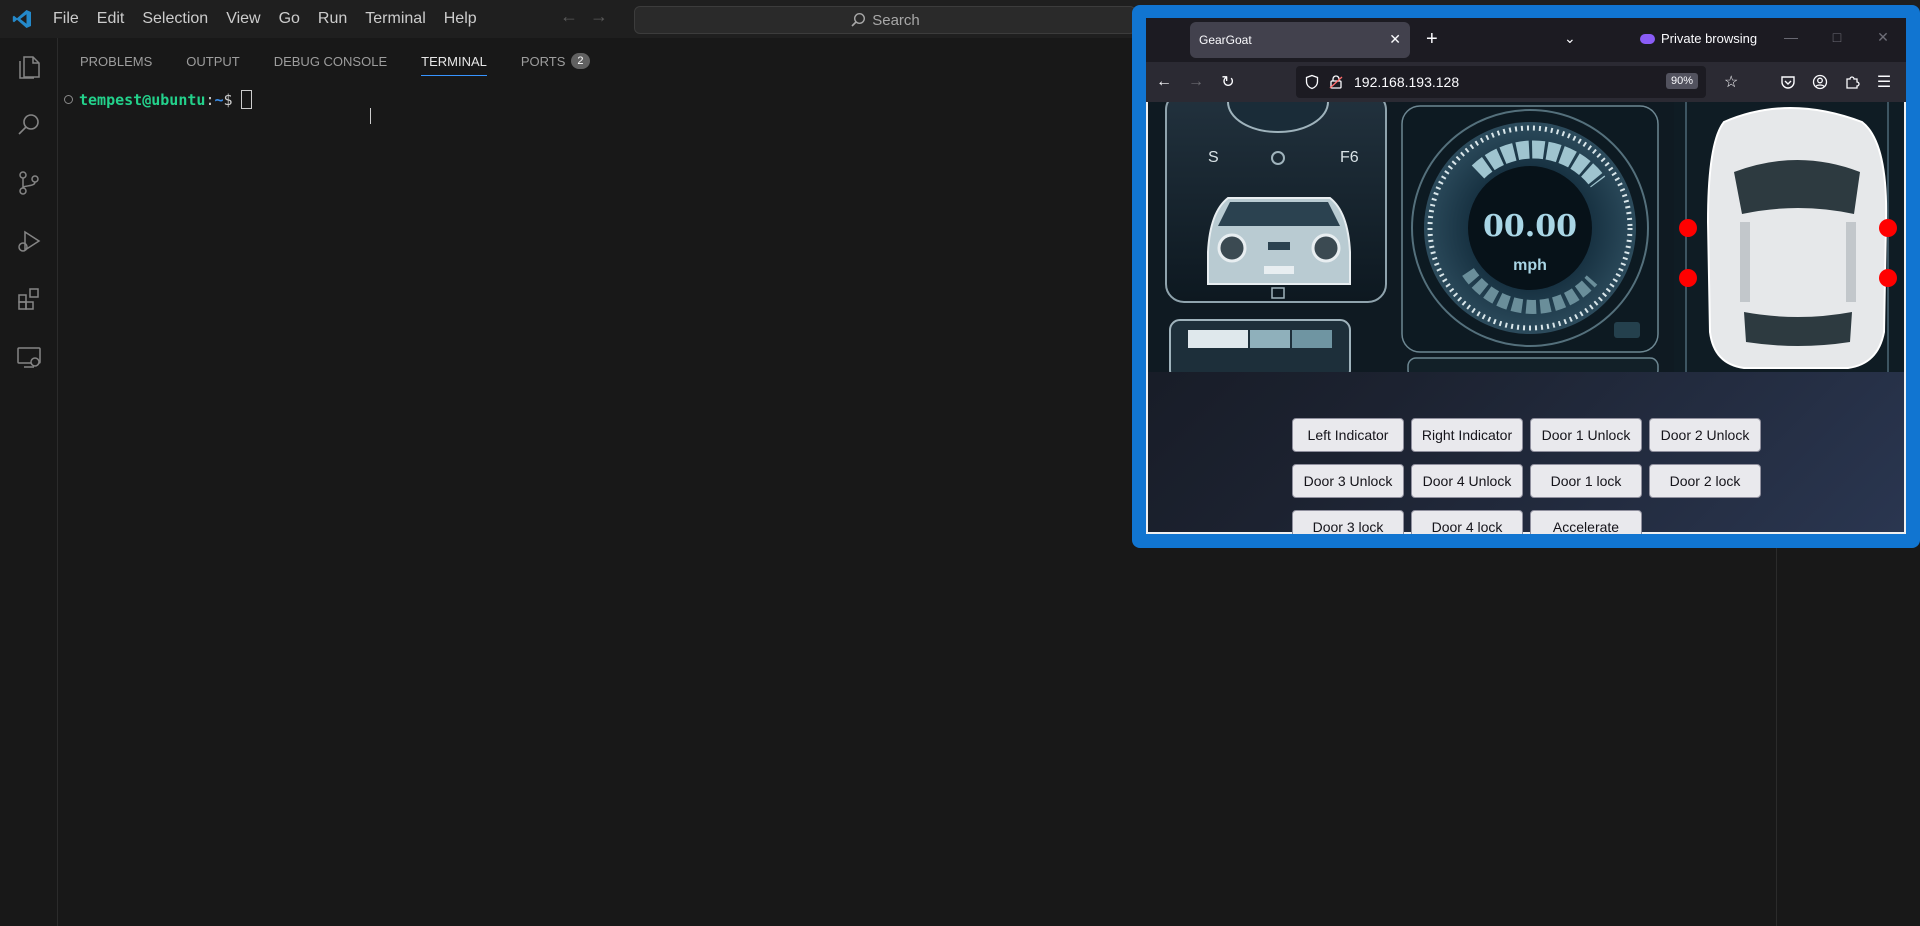 This screenshot has width=1920, height=926. I want to click on door-1-indicator, so click(1688, 228).